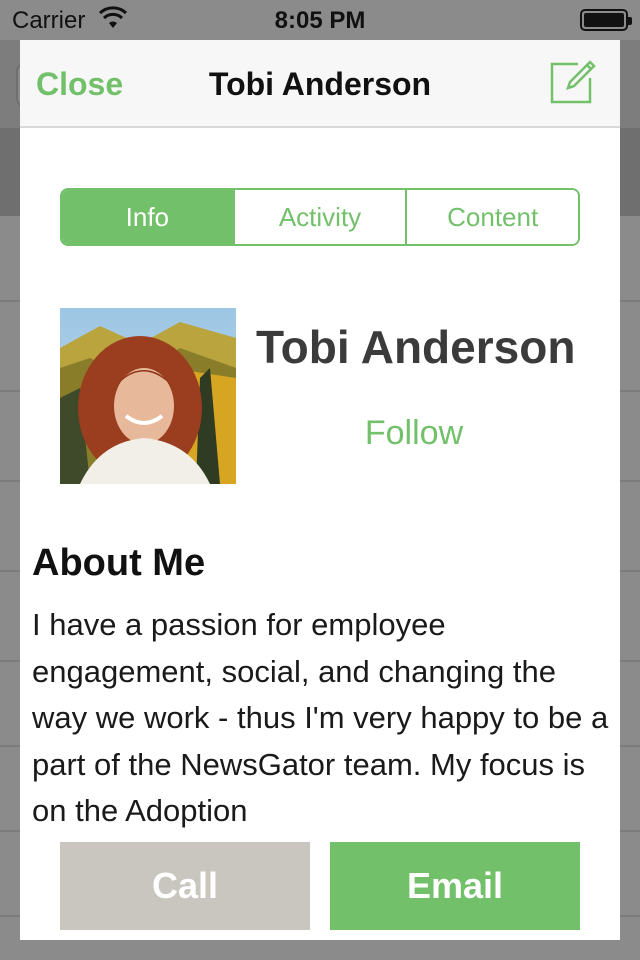  I want to click on avatar-photo, so click(148, 396).